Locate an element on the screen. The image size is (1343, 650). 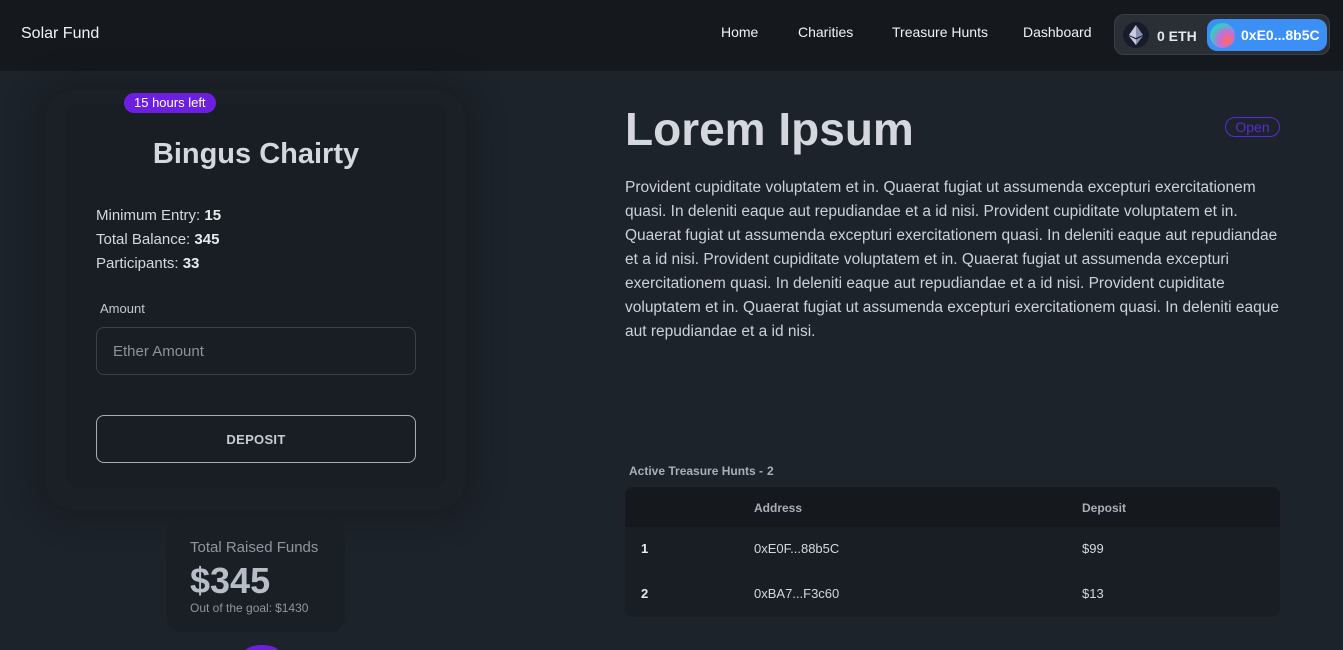
active-hunts-label: Active Treasure Hunts -2 is located at coordinates (701, 471).